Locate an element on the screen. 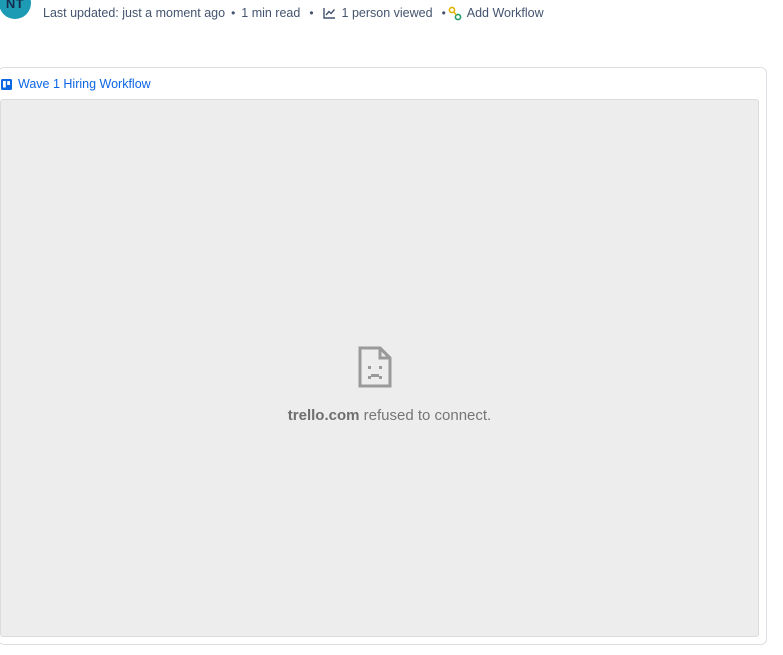 This screenshot has width=783, height=655. avatar: NT is located at coordinates (15, 9).